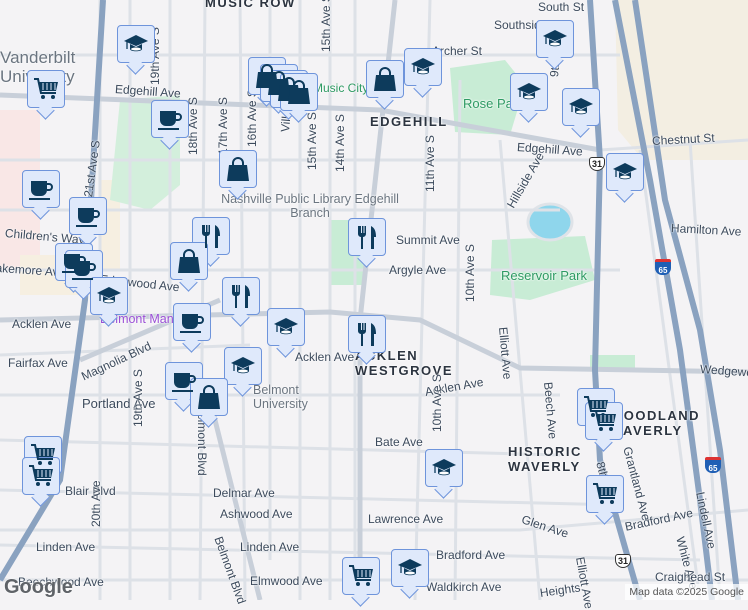 Image resolution: width=748 pixels, height=610 pixels. Describe the element at coordinates (471, 555) in the screenshot. I see `street-bradford: Bradford Ave` at that location.